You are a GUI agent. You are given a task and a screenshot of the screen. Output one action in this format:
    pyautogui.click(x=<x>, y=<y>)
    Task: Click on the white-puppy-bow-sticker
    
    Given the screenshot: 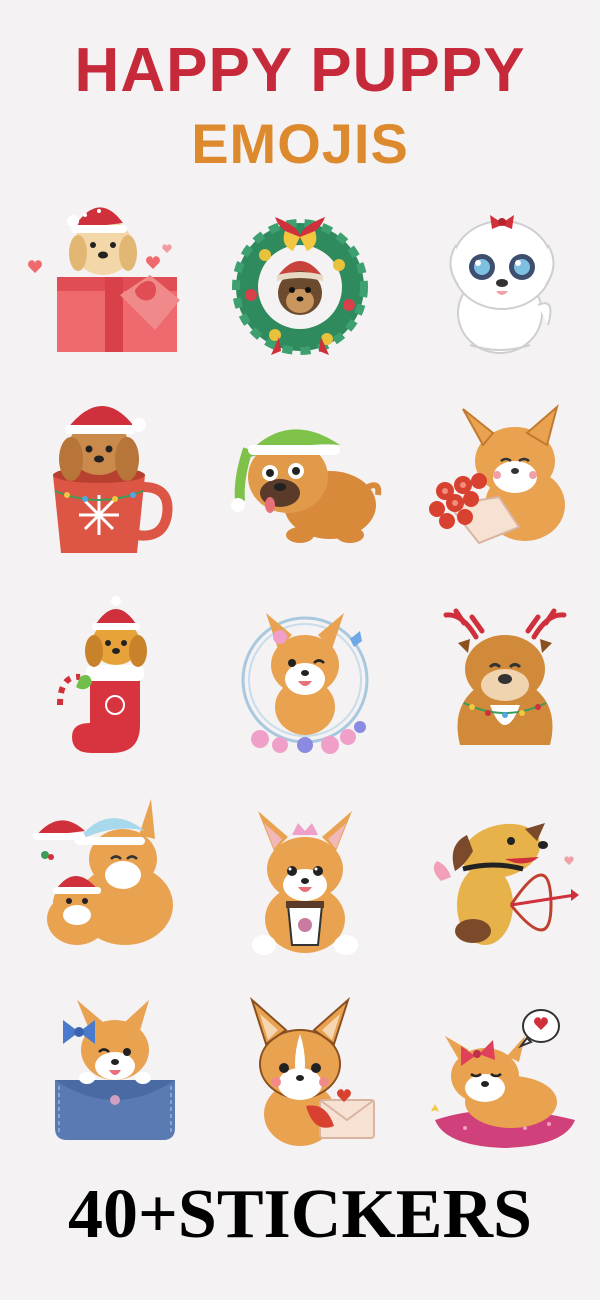 What is the action you would take?
    pyautogui.click(x=505, y=280)
    